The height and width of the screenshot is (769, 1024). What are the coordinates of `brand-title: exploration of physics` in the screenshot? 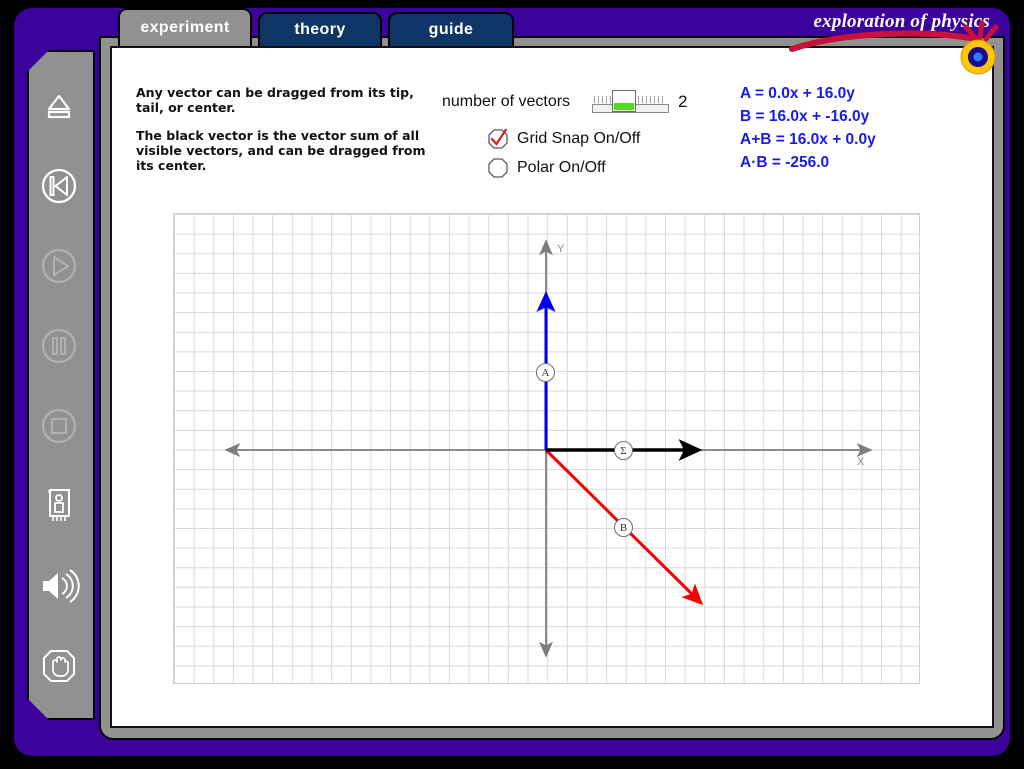 It's located at (901, 21).